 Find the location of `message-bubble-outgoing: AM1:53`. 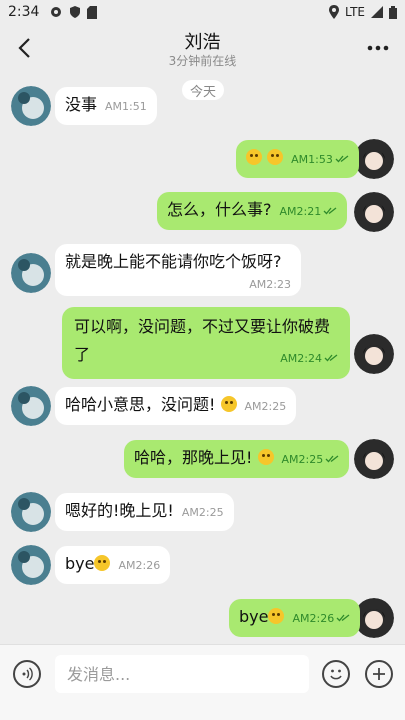

message-bubble-outgoing: AM1:53 is located at coordinates (297, 159).